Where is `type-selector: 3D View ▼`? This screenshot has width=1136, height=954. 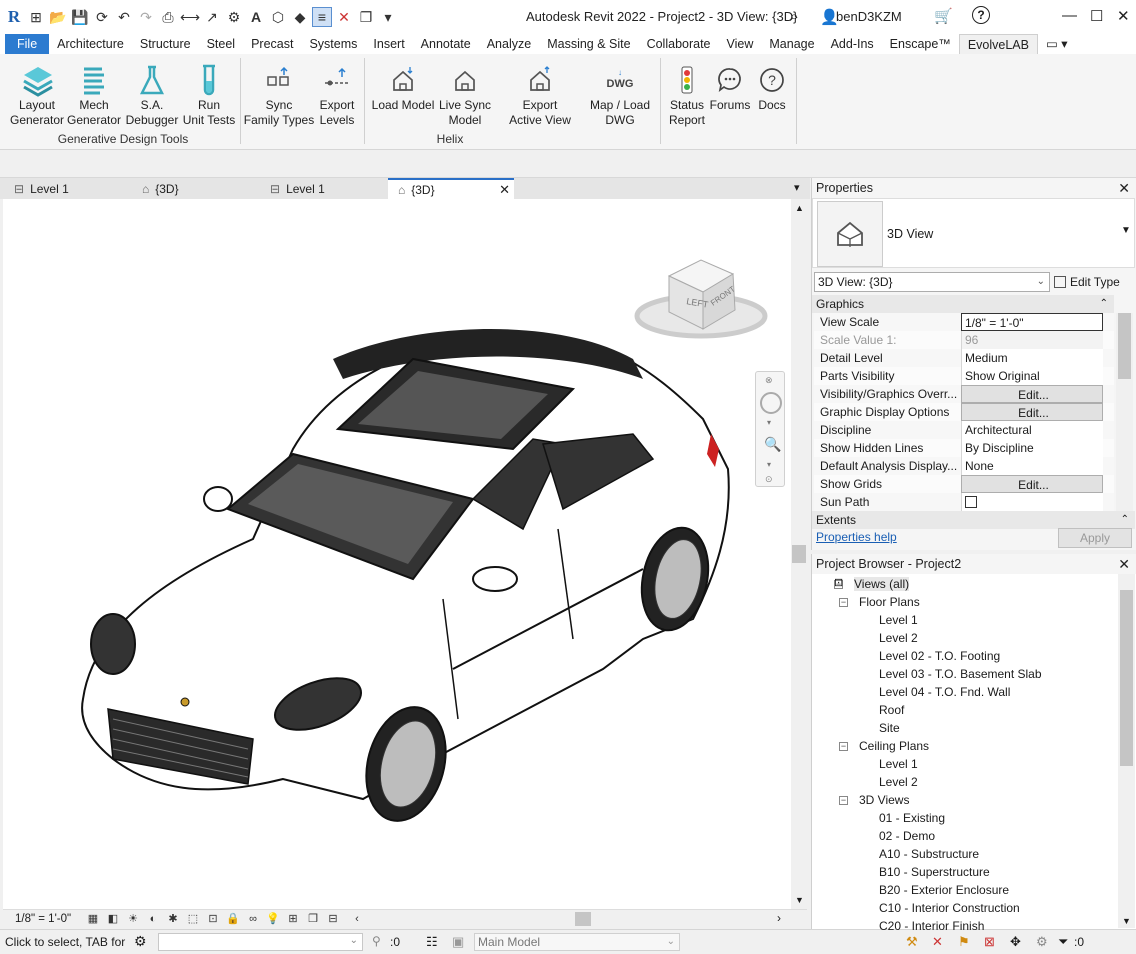
type-selector: 3D View ▼ is located at coordinates (973, 233).